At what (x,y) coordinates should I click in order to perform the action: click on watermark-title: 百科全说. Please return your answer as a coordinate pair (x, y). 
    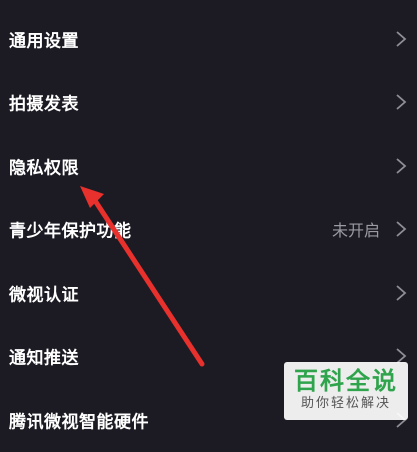
    Looking at the image, I should click on (346, 381).